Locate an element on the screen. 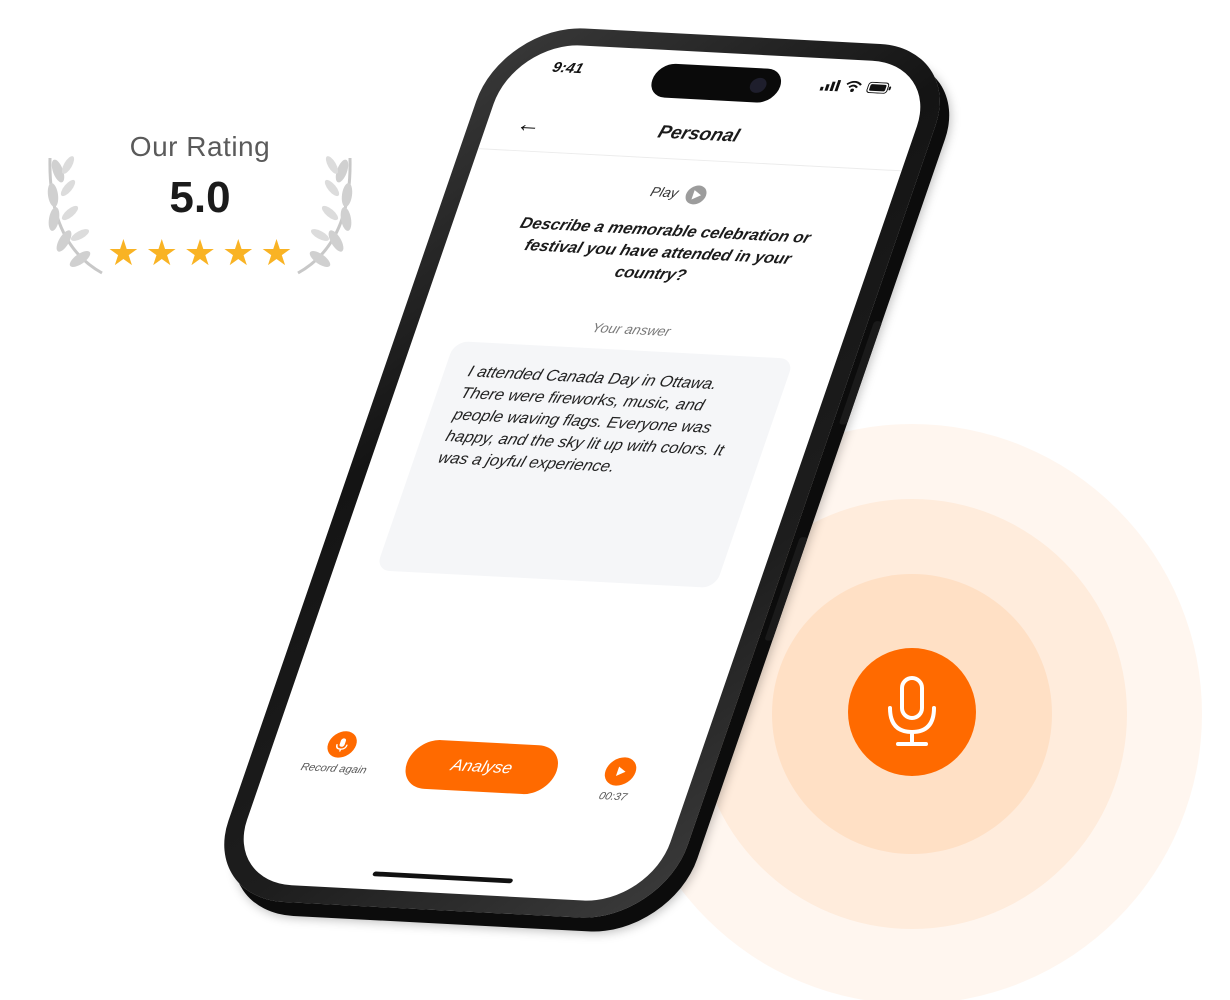  rating-title: Our Rating is located at coordinates (200, 146).